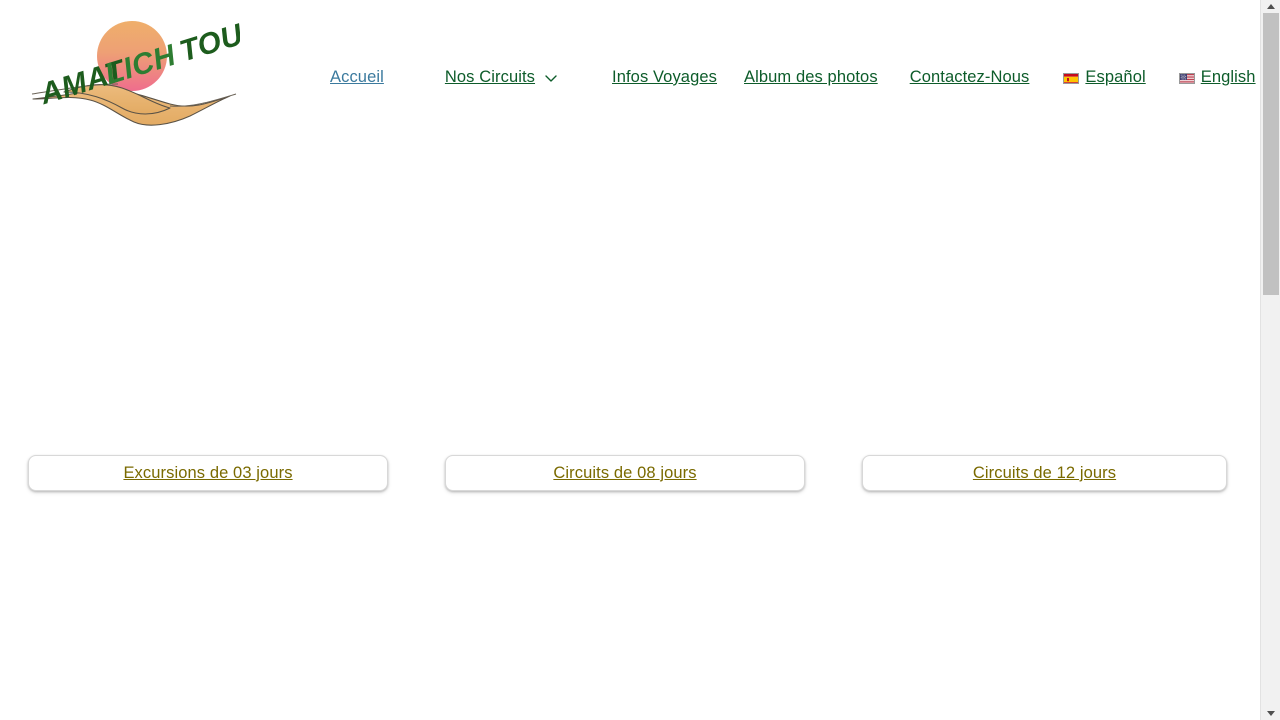 The height and width of the screenshot is (720, 1280). I want to click on nav-item-accueil: Accueil, so click(357, 77).